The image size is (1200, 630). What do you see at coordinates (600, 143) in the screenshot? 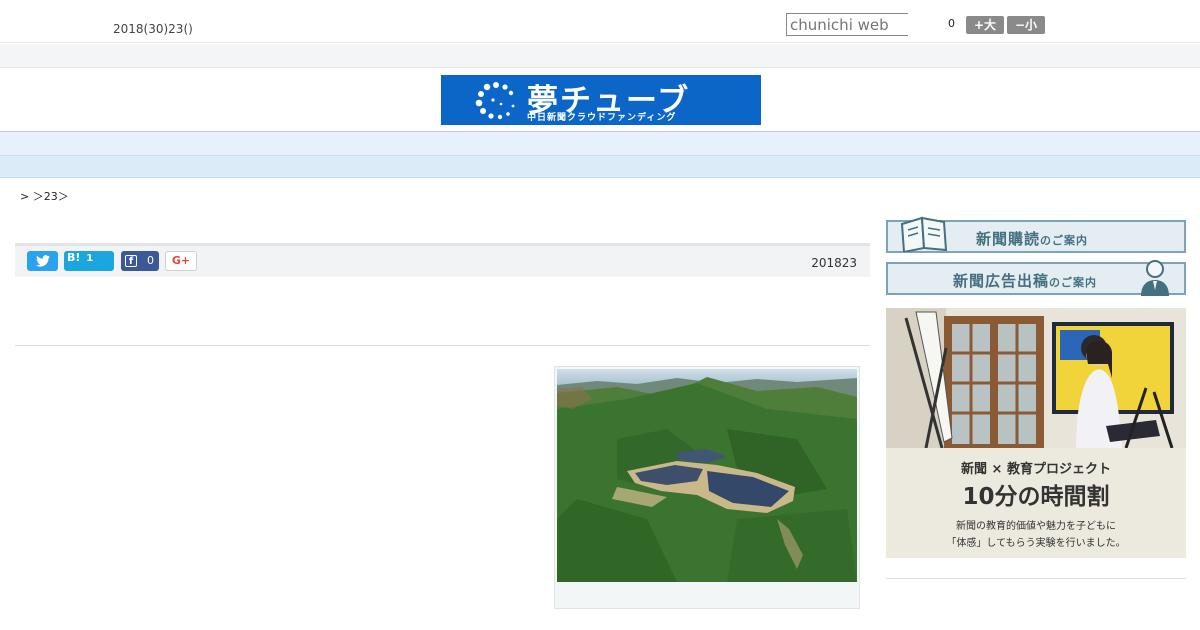
I see `main-nav` at bounding box center [600, 143].